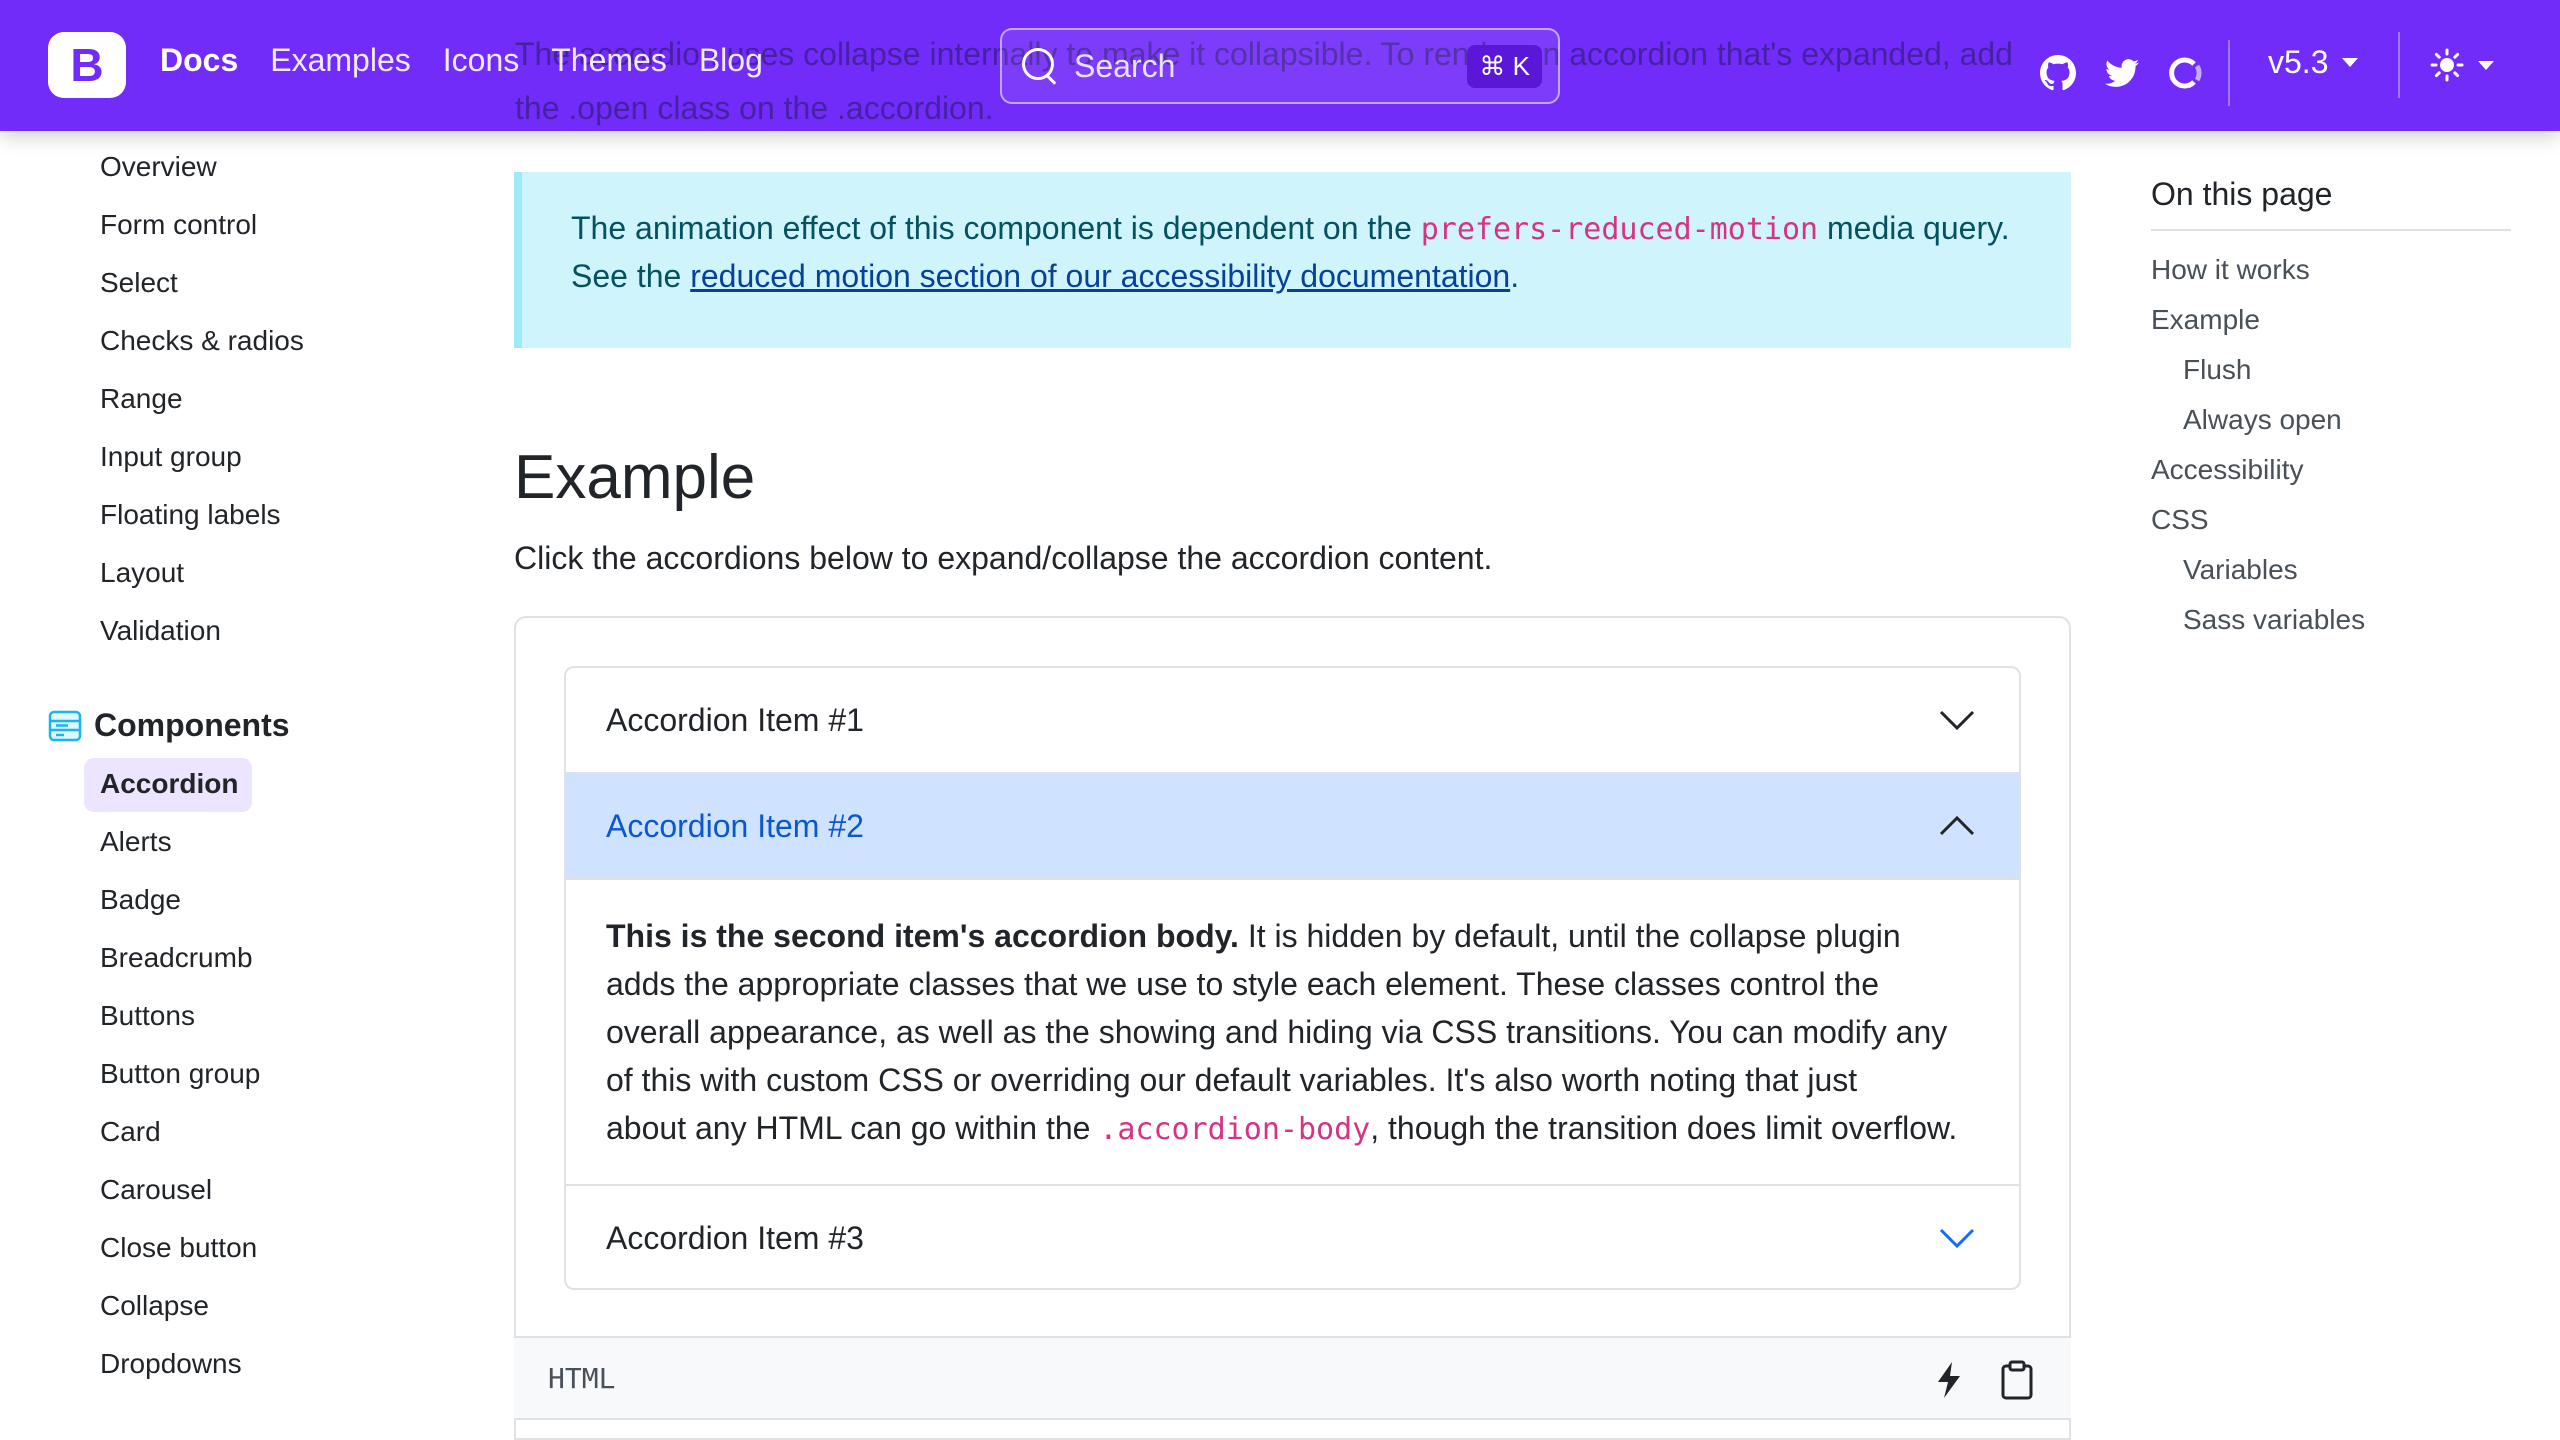 The width and height of the screenshot is (2560, 1440). What do you see at coordinates (1619, 229) in the screenshot?
I see `inline-code: prefers-reduced-motion` at bounding box center [1619, 229].